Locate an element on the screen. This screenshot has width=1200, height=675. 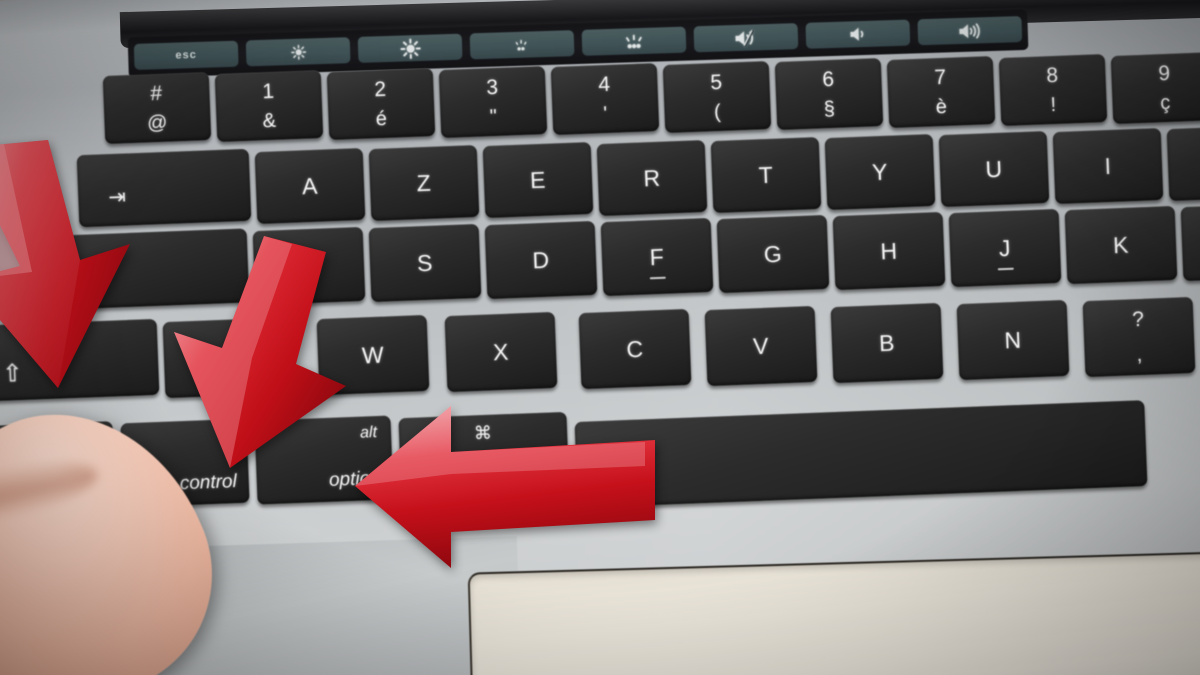
key-legend: N is located at coordinates (1013, 339).